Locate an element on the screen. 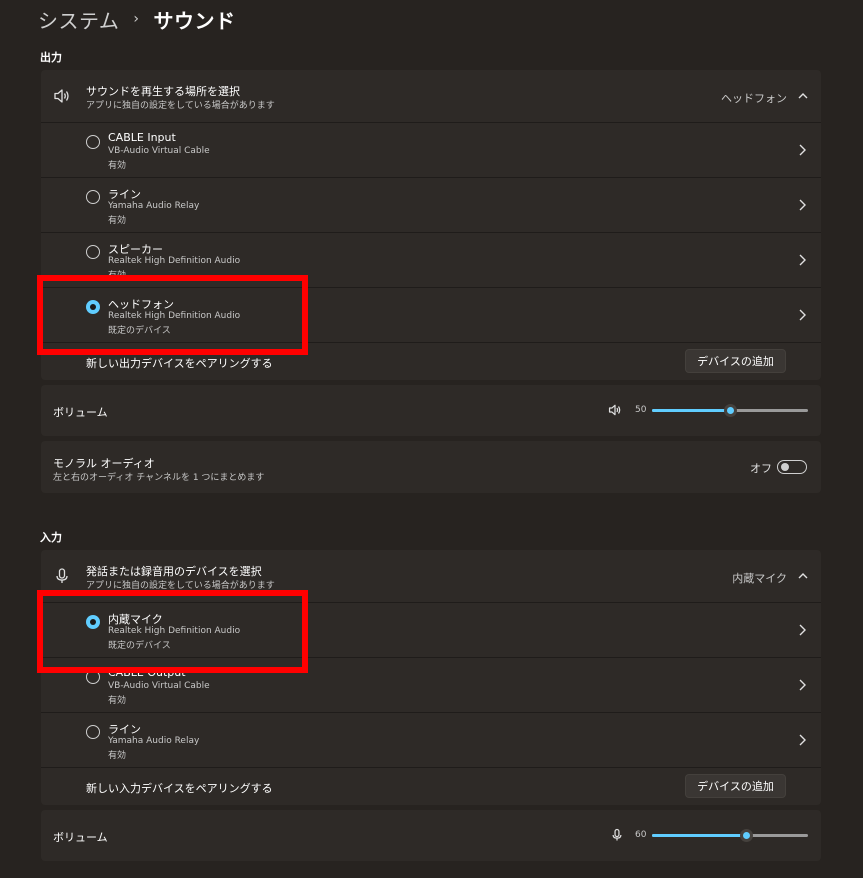  mono-audio-subtitle: 左と右のオーディオ チャンネルを 1 つにまとめます is located at coordinates (159, 478).